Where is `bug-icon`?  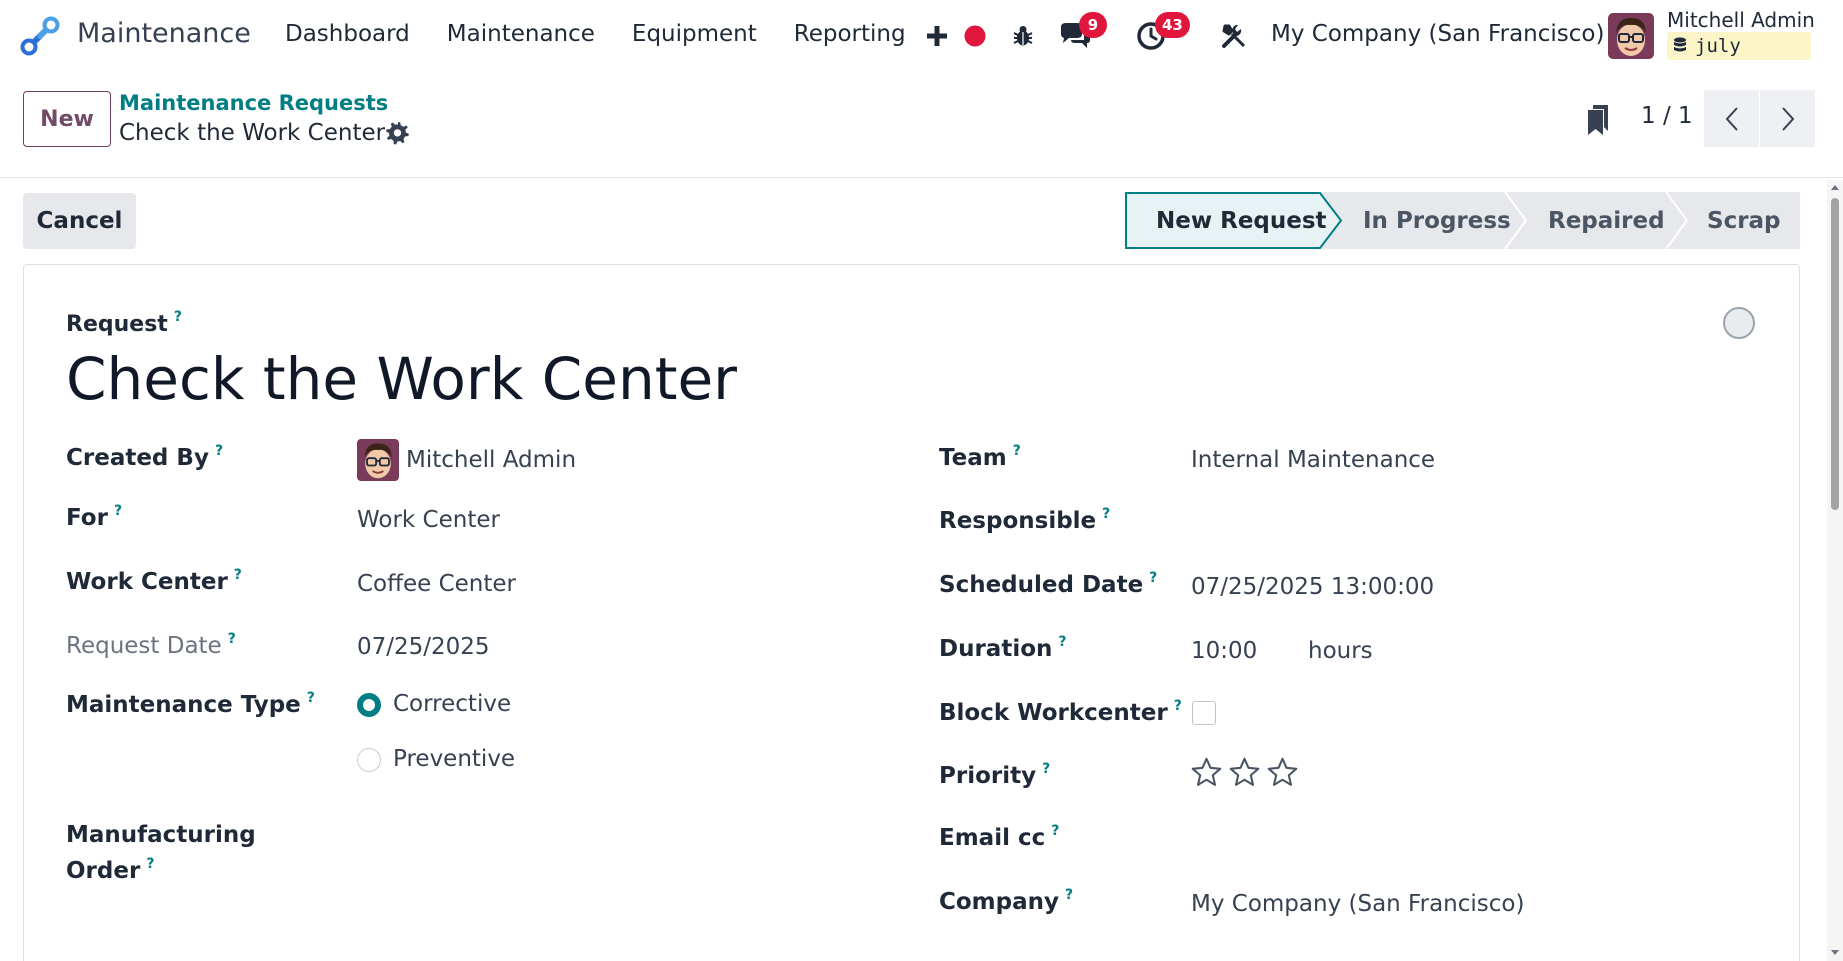
bug-icon is located at coordinates (1023, 36).